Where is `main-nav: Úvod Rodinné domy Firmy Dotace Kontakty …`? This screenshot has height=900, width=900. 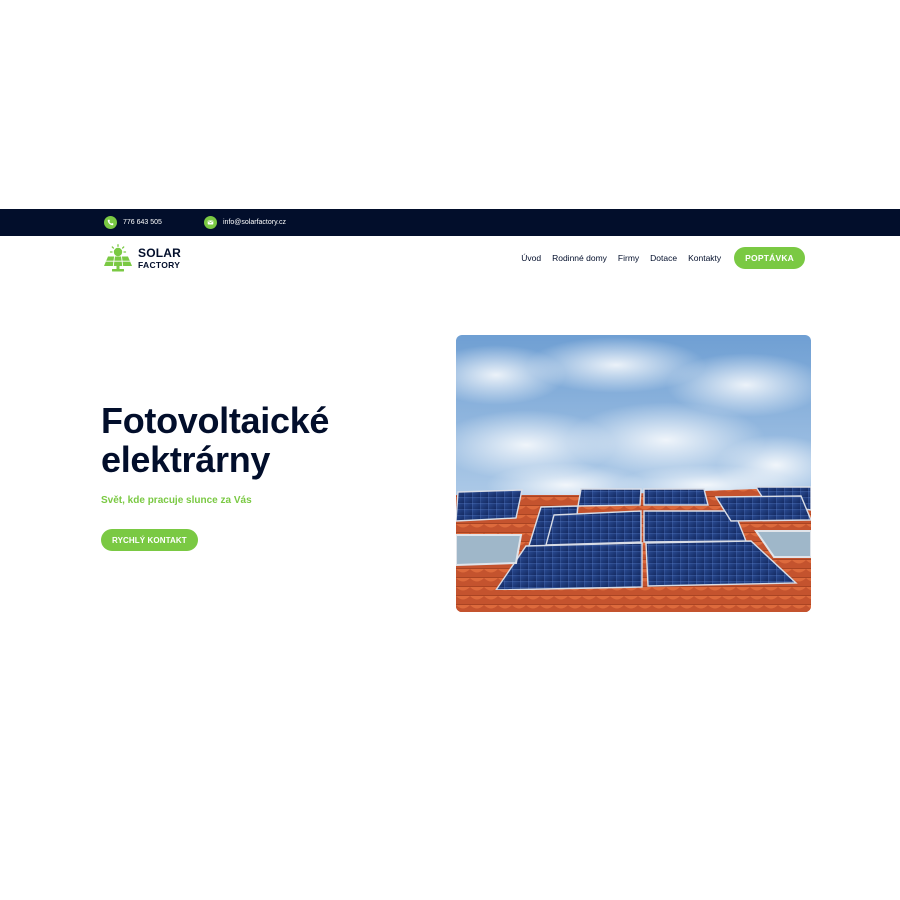 main-nav: Úvod Rodinné domy Firmy Dotace Kontakty … is located at coordinates (657, 258).